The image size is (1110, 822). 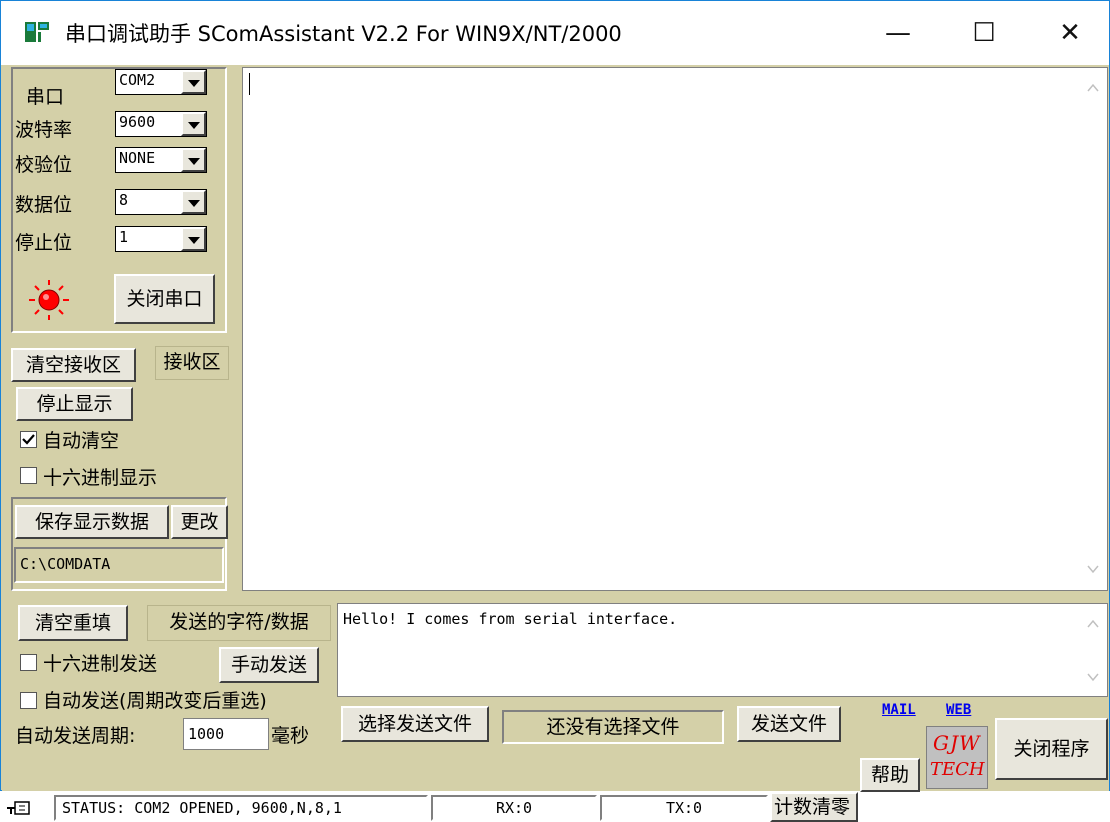 I want to click on serial-connector-icon, so click(x=18, y=808).